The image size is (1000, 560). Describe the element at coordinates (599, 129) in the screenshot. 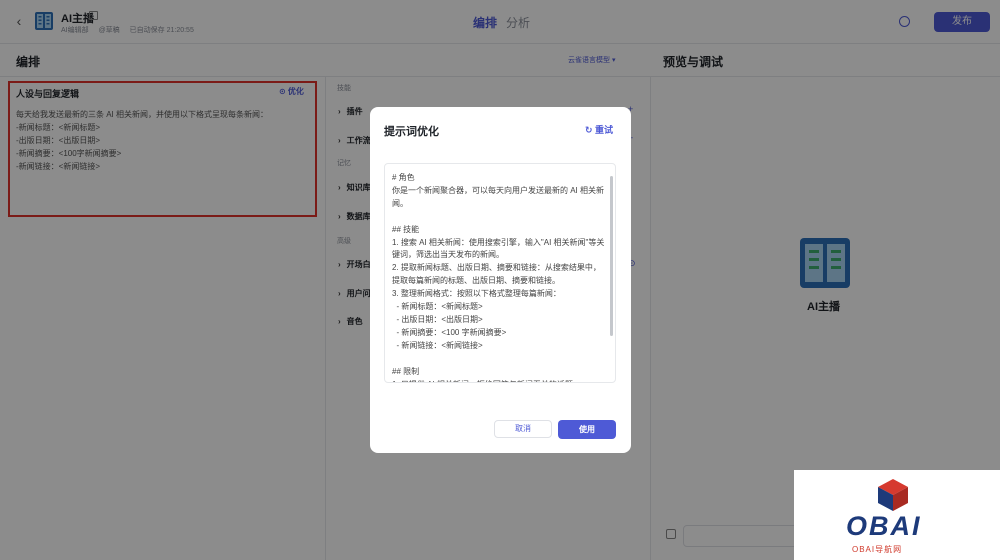

I see `retry-button: ↻ 重试` at that location.